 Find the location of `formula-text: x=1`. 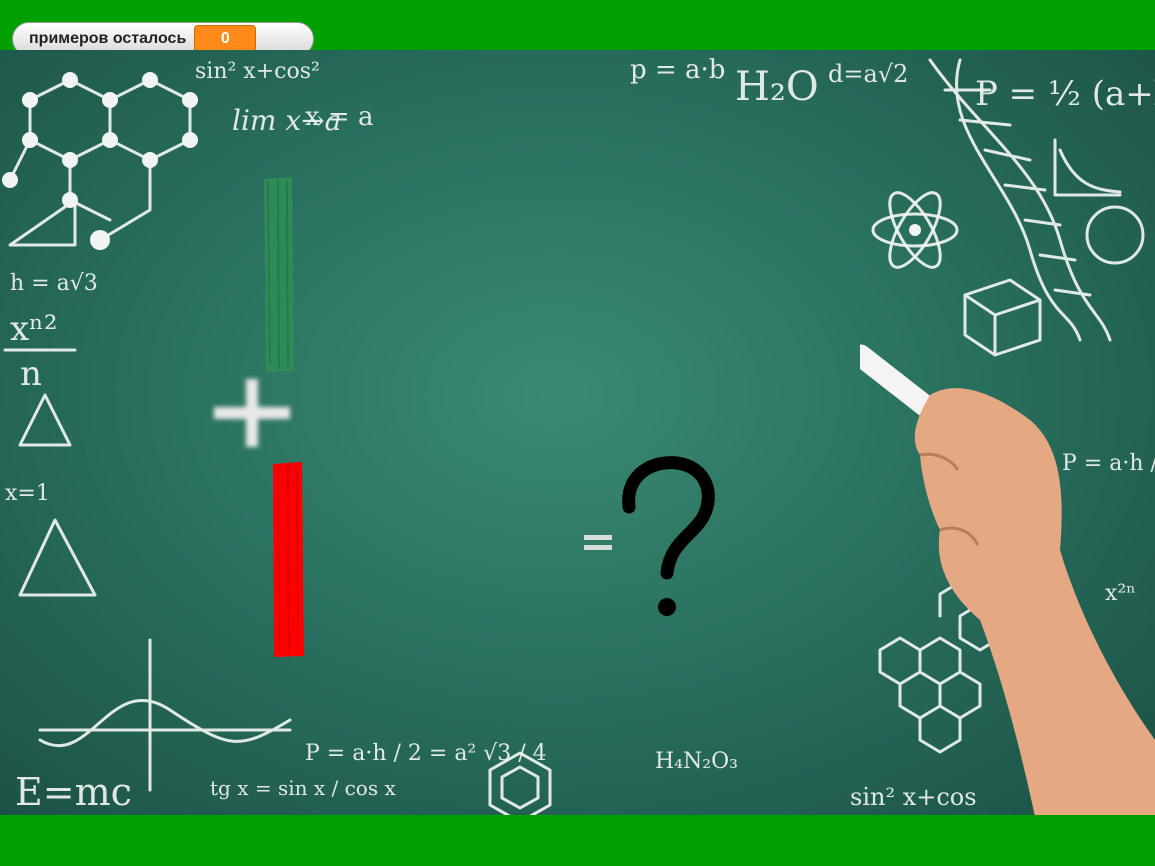

formula-text: x=1 is located at coordinates (27, 493).